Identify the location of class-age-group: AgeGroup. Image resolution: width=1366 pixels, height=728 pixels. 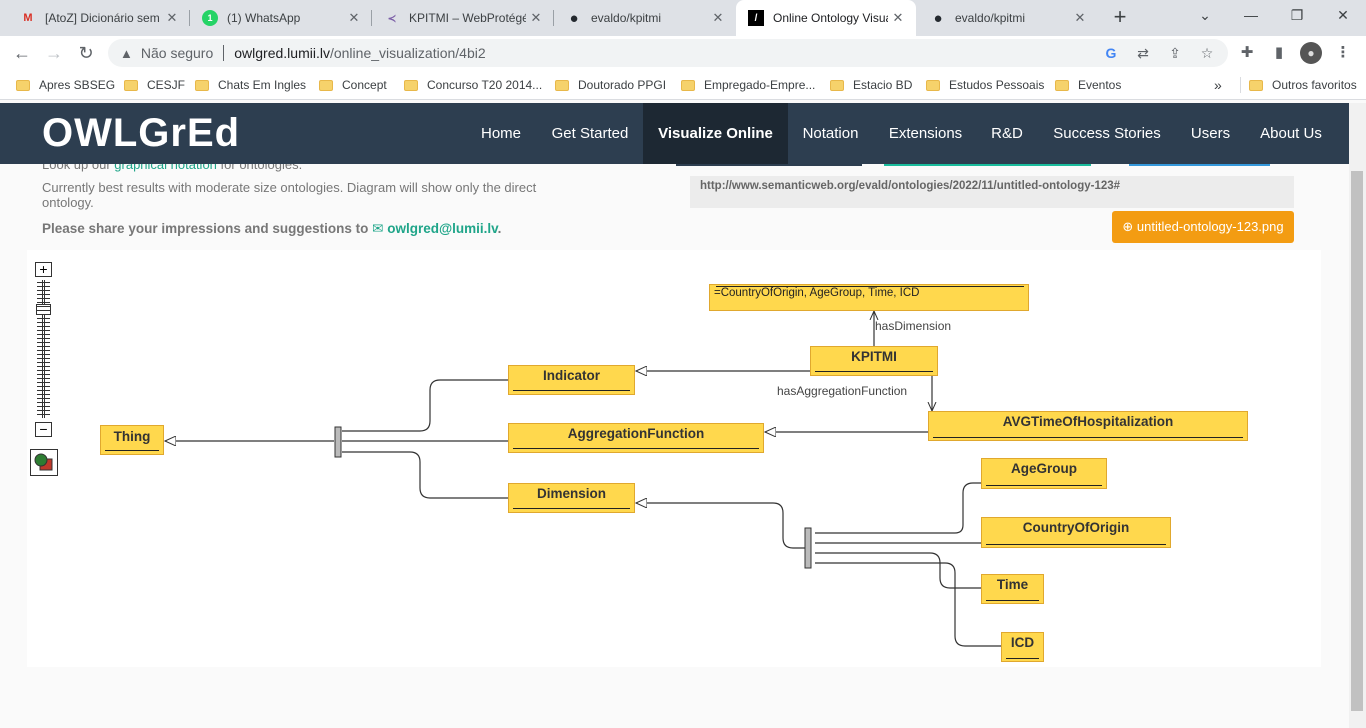
(1044, 473).